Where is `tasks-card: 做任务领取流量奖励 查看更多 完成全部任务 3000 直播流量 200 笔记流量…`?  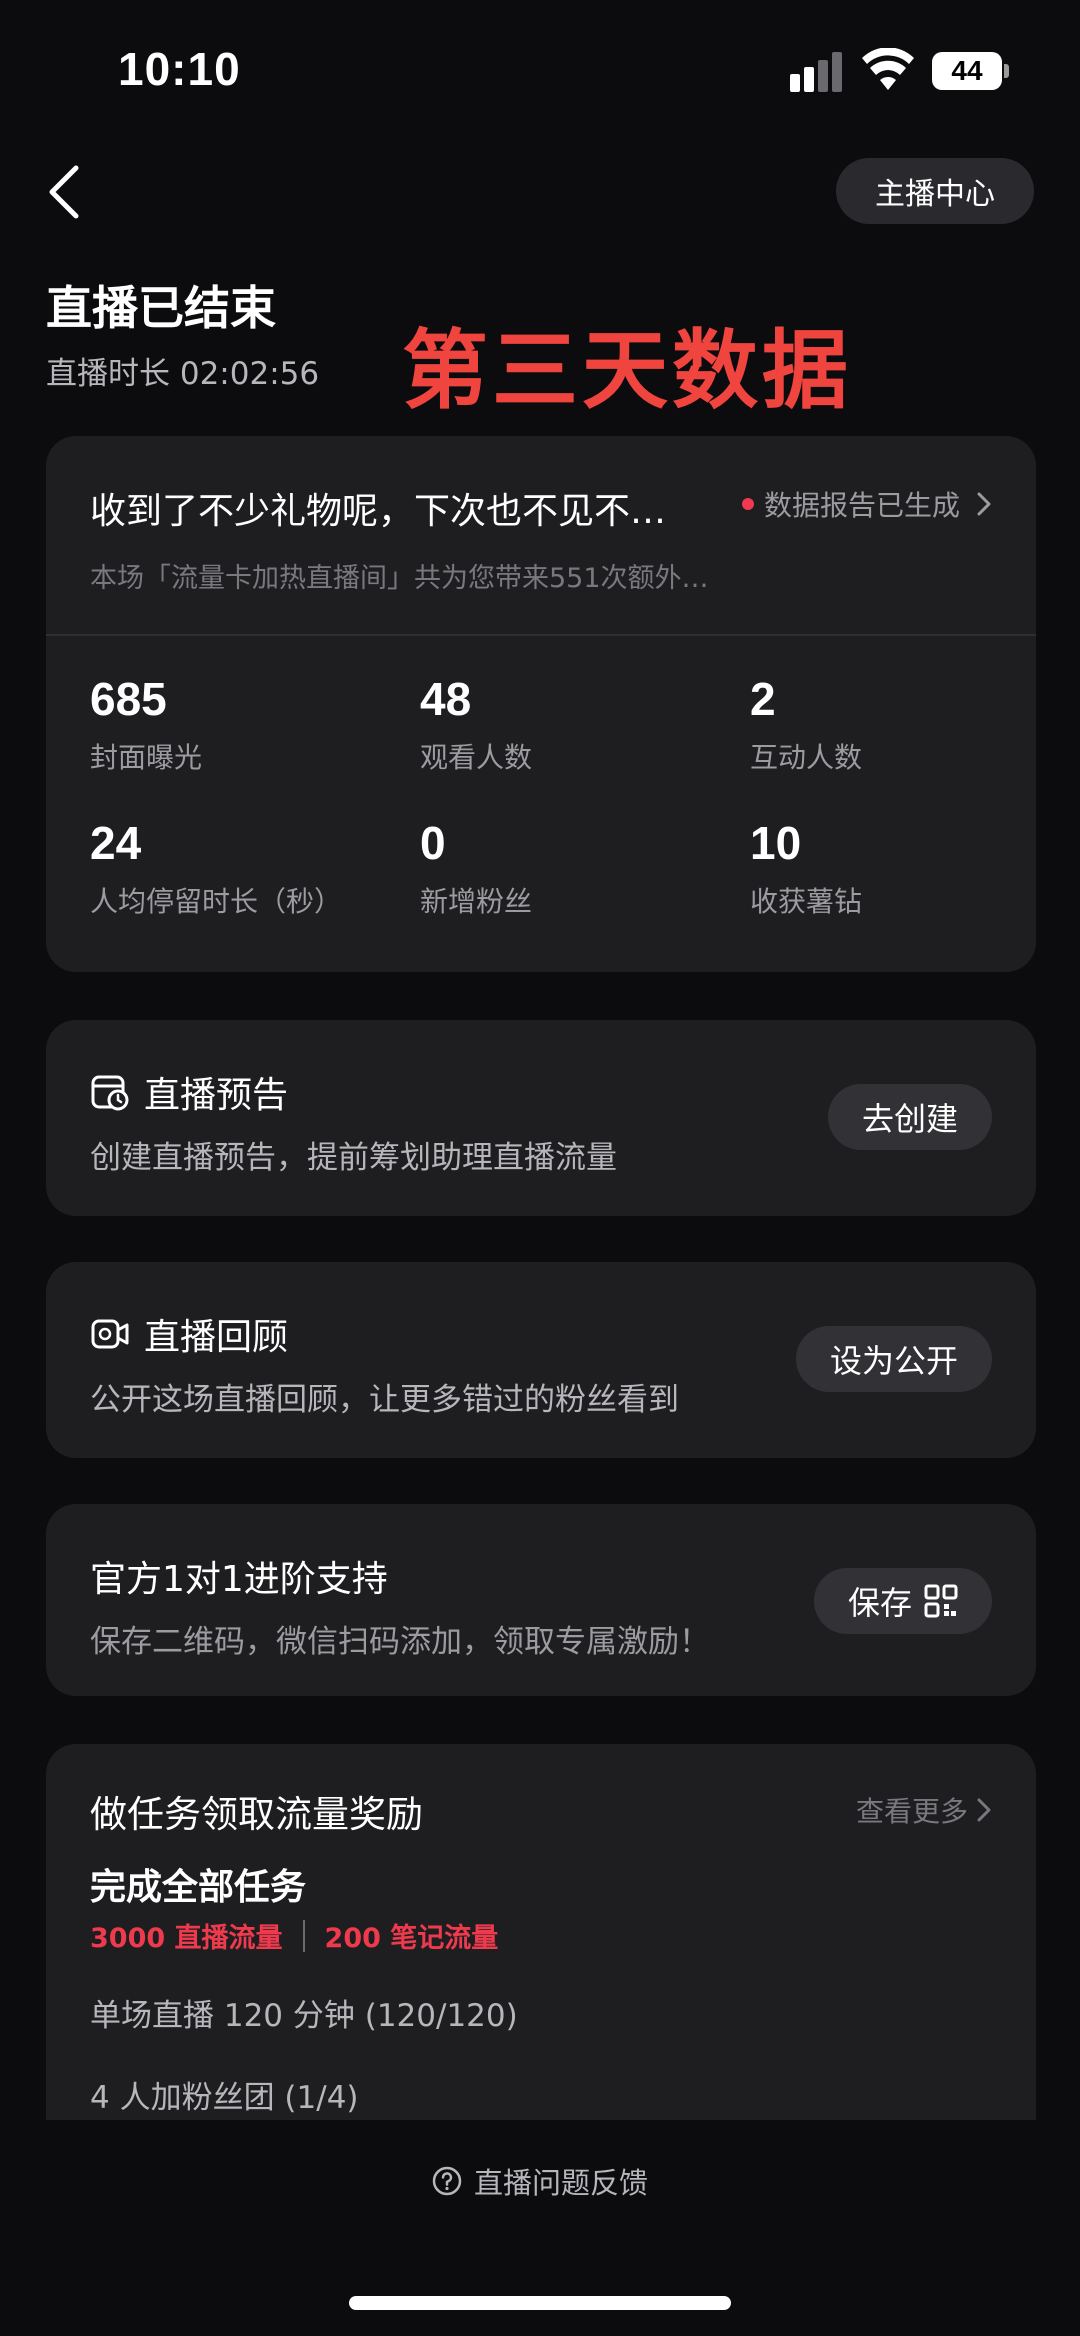
tasks-card: 做任务领取流量奖励 查看更多 完成全部任务 3000 直播流量 200 笔记流量… is located at coordinates (541, 1932).